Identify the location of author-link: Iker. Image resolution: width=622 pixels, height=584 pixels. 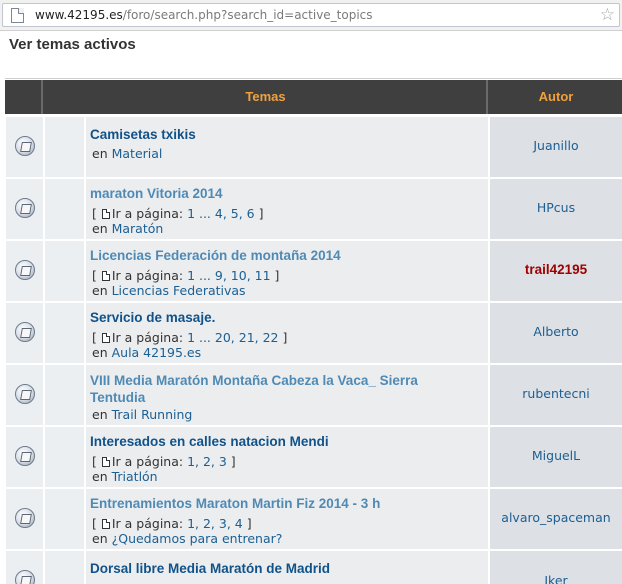
(556, 578).